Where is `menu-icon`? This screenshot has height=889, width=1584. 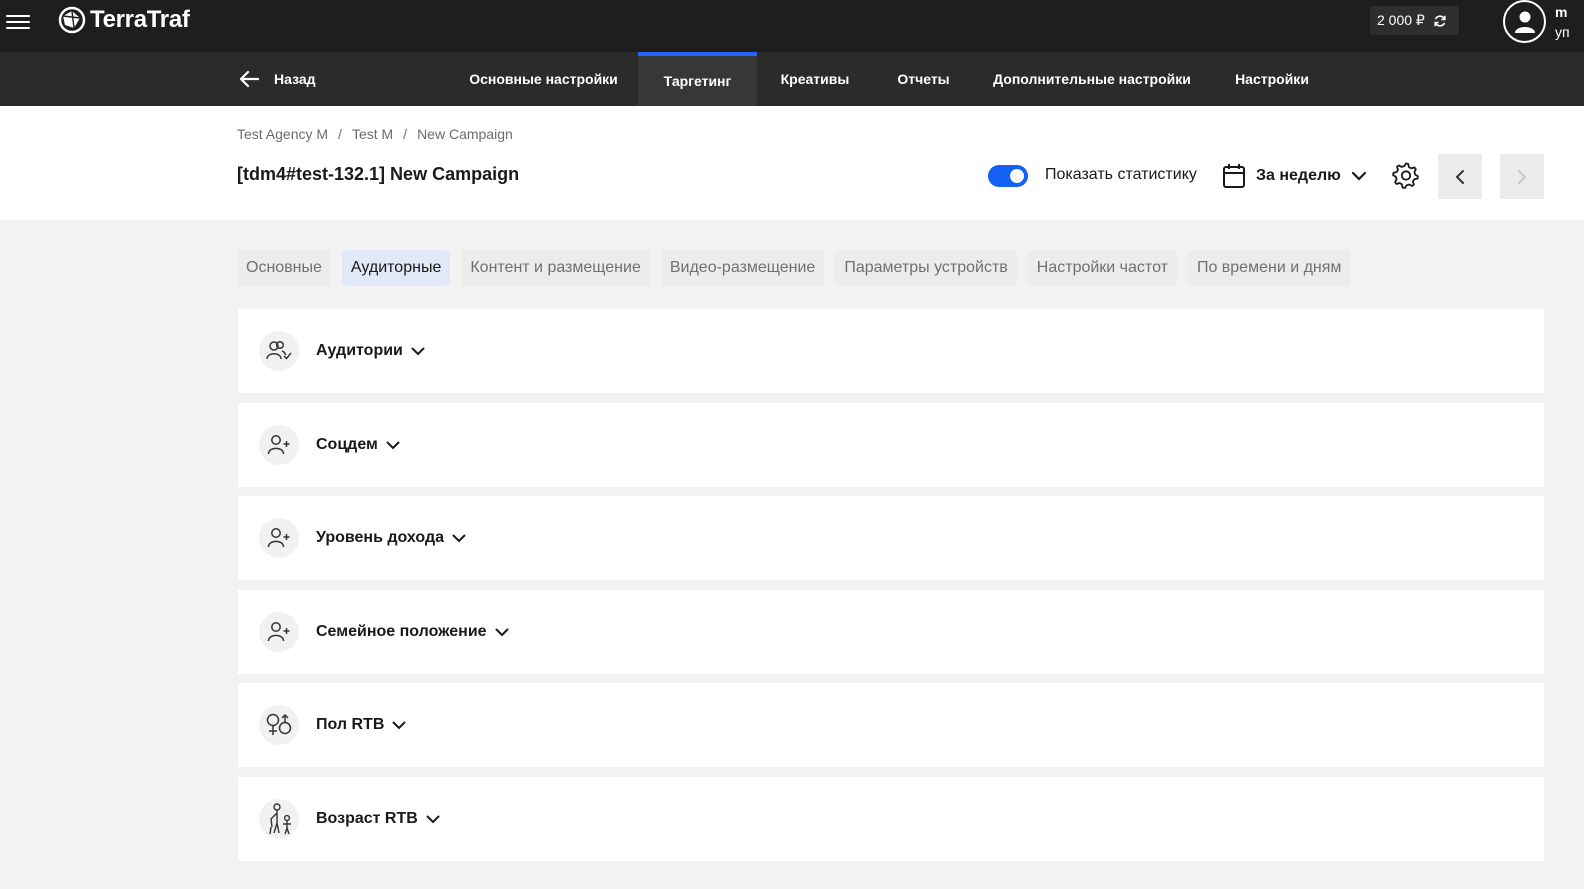
menu-icon is located at coordinates (18, 22).